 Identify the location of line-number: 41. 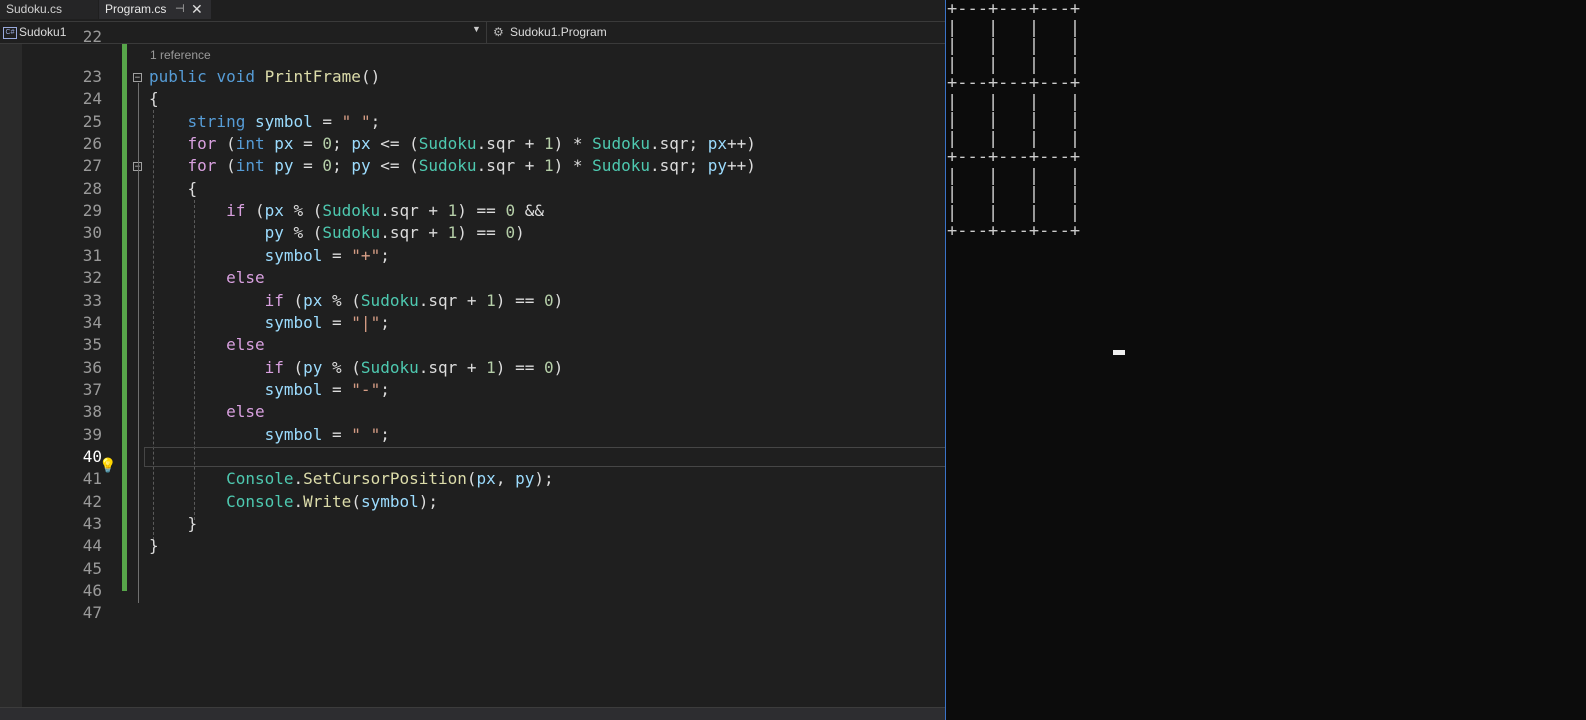
(92, 479).